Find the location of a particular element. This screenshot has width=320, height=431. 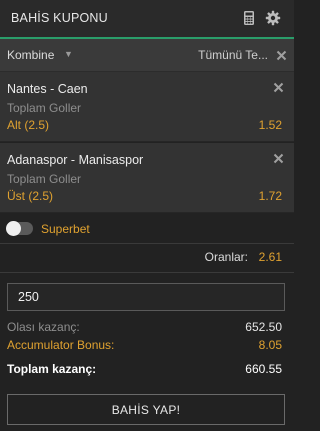

bet-type-select: Kombine is located at coordinates (30, 55).